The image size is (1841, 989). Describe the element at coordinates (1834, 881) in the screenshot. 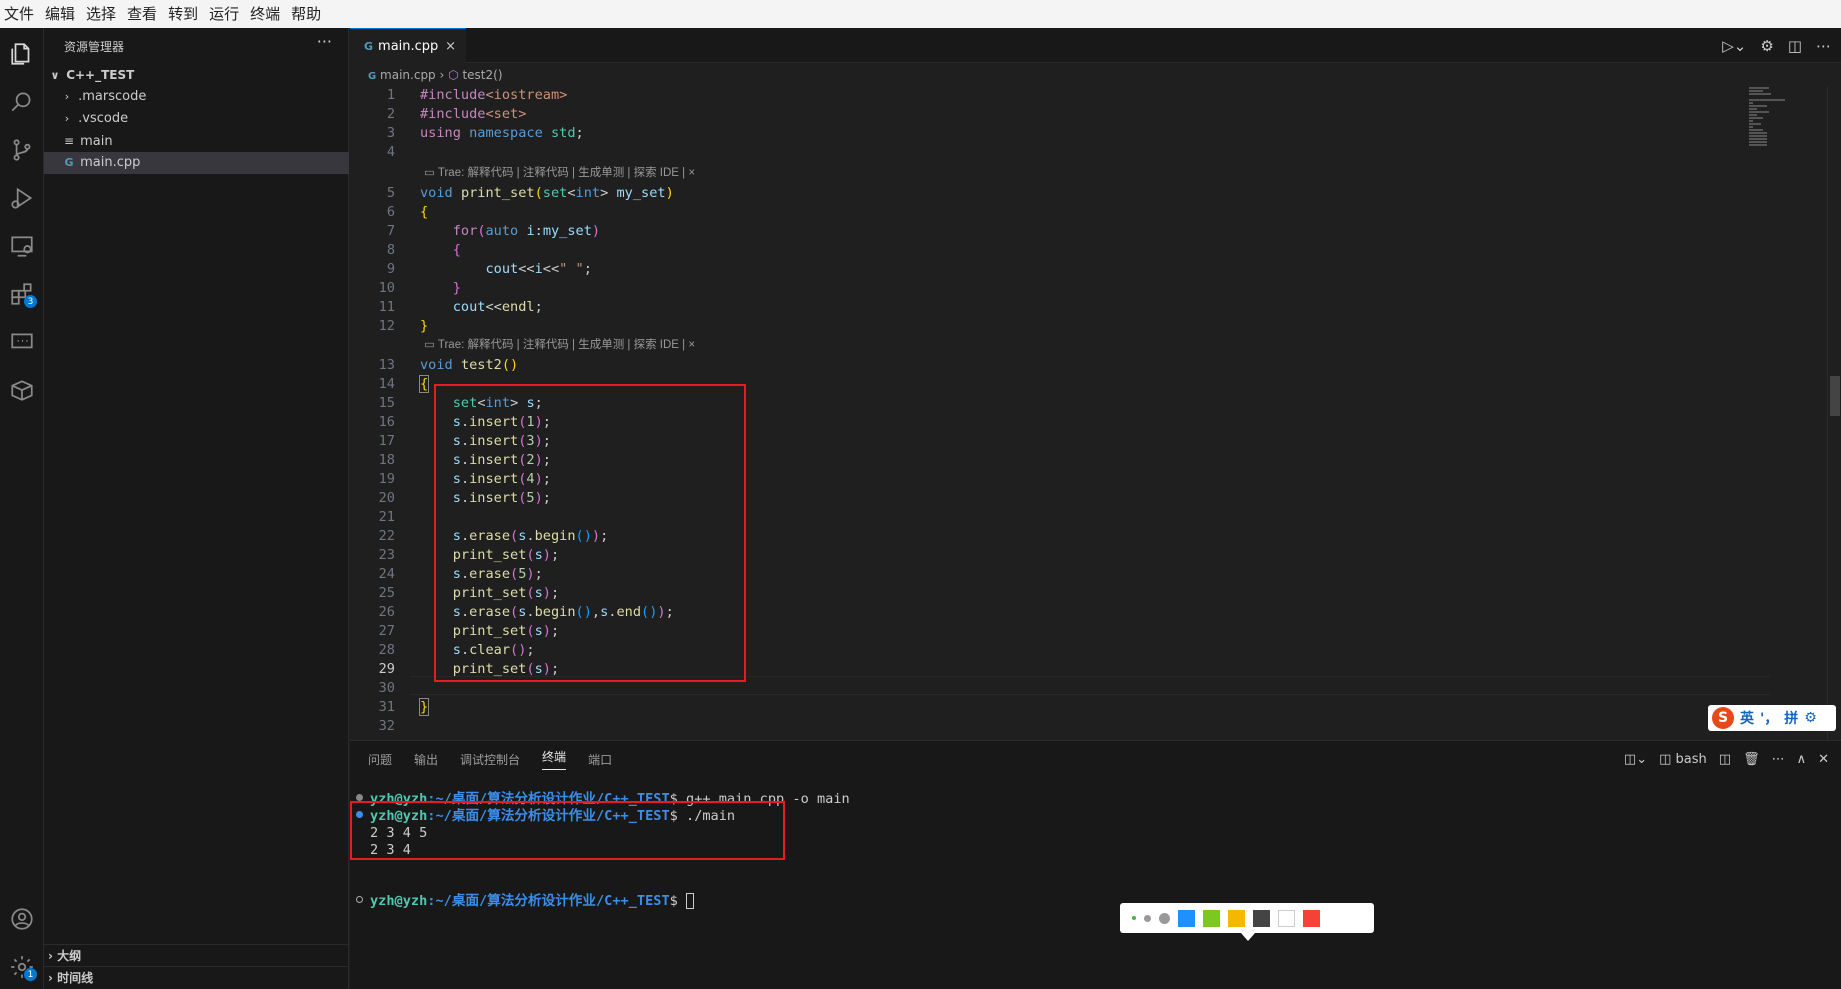

I see `terminal-scrollbar` at that location.